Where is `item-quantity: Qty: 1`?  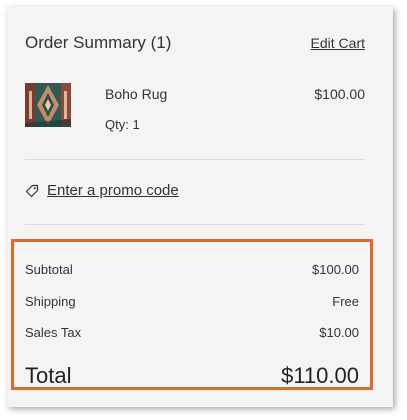
item-quantity: Qty: 1 is located at coordinates (122, 124).